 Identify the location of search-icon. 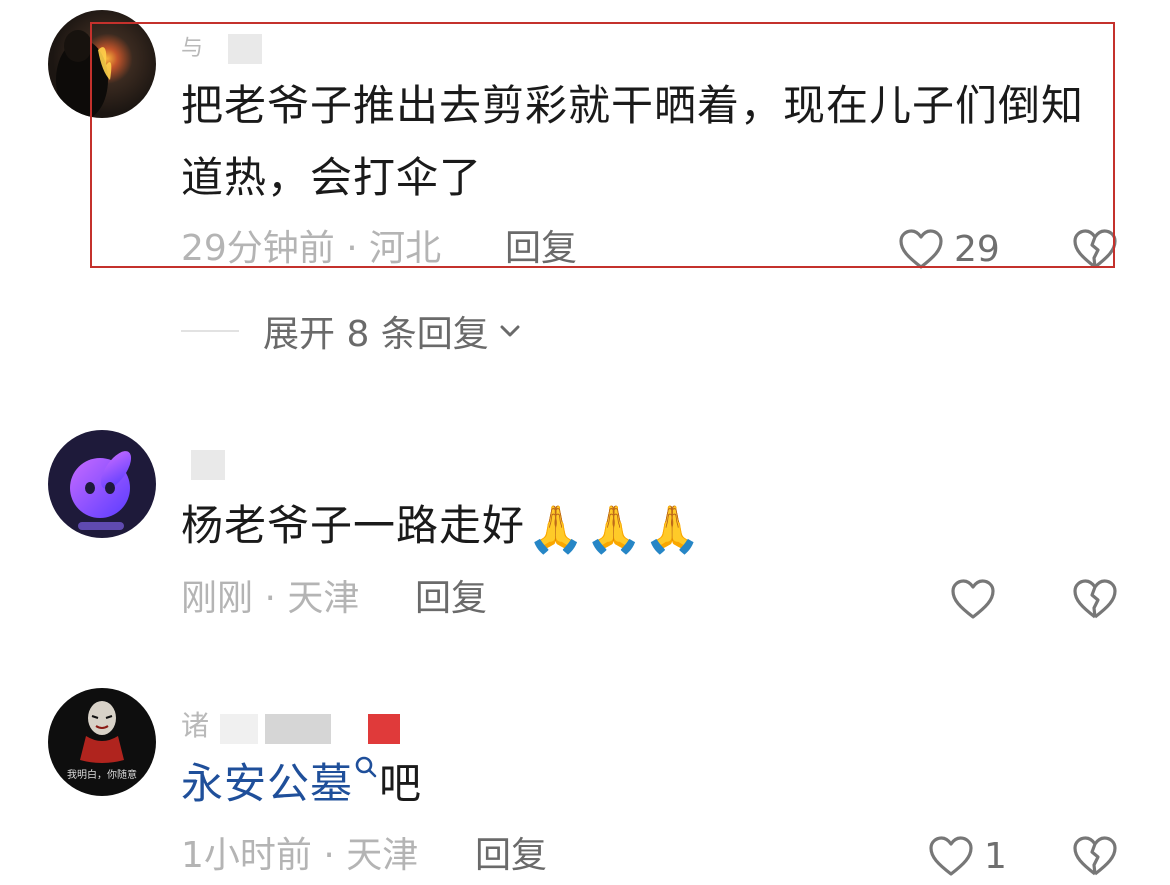
(366, 767).